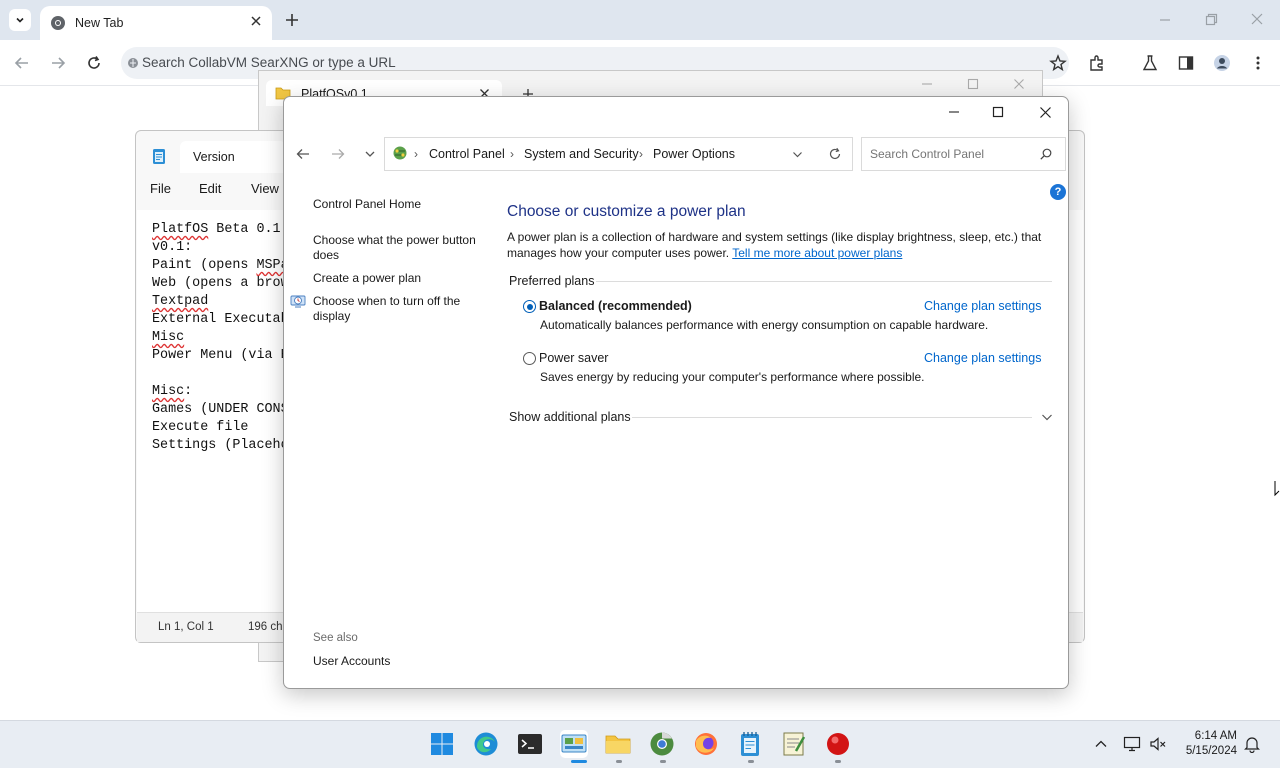  What do you see at coordinates (1150, 63) in the screenshot?
I see `labs-flask-icon` at bounding box center [1150, 63].